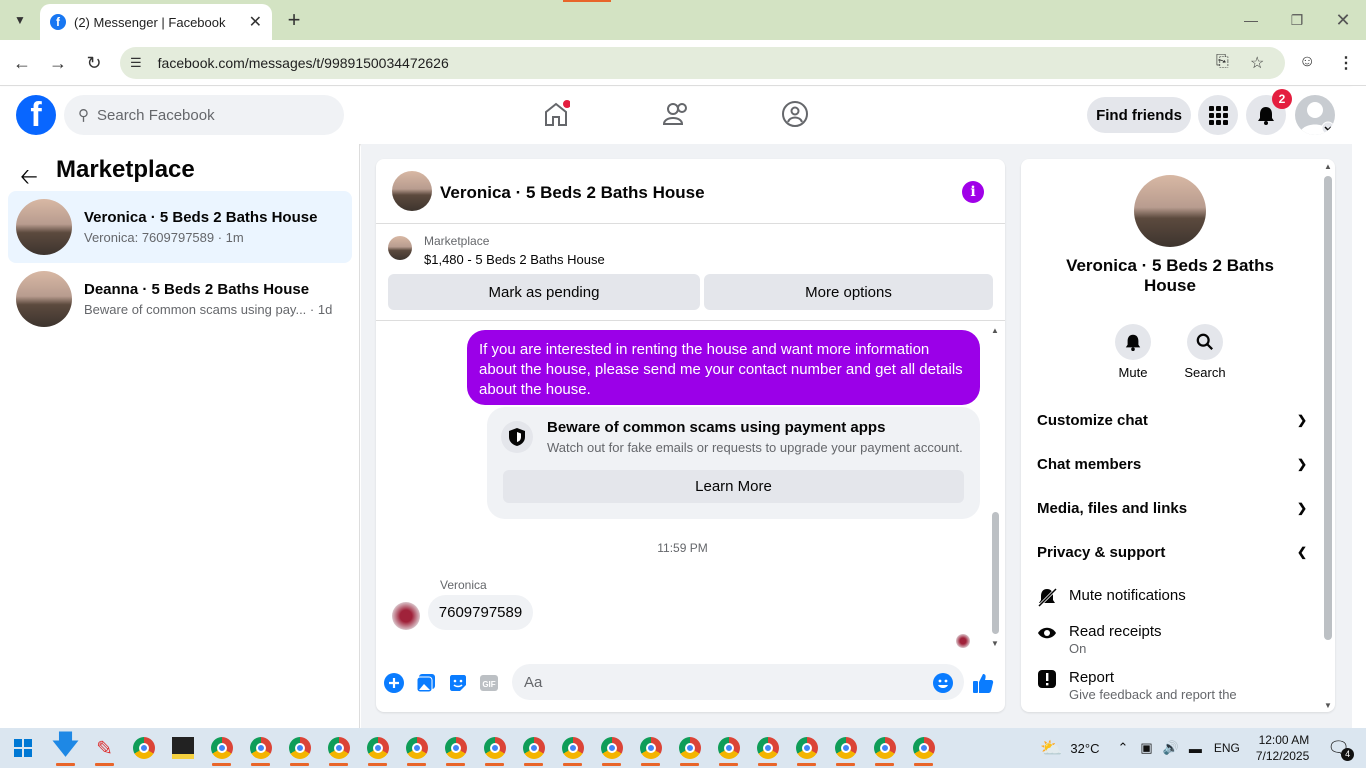 The image size is (1366, 770). I want to click on windows-start-icon, so click(23, 748).